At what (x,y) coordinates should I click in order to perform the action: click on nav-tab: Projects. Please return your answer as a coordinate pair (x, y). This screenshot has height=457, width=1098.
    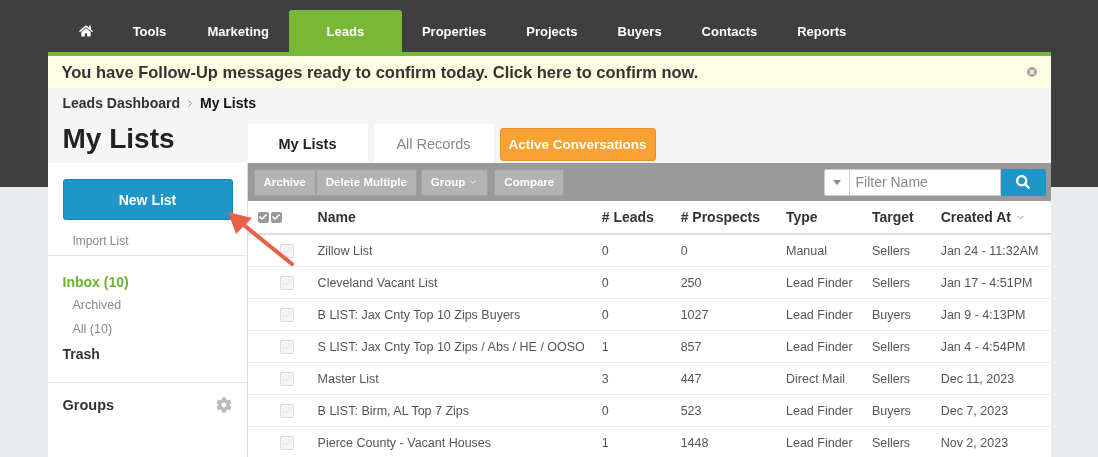
    Looking at the image, I should click on (552, 31).